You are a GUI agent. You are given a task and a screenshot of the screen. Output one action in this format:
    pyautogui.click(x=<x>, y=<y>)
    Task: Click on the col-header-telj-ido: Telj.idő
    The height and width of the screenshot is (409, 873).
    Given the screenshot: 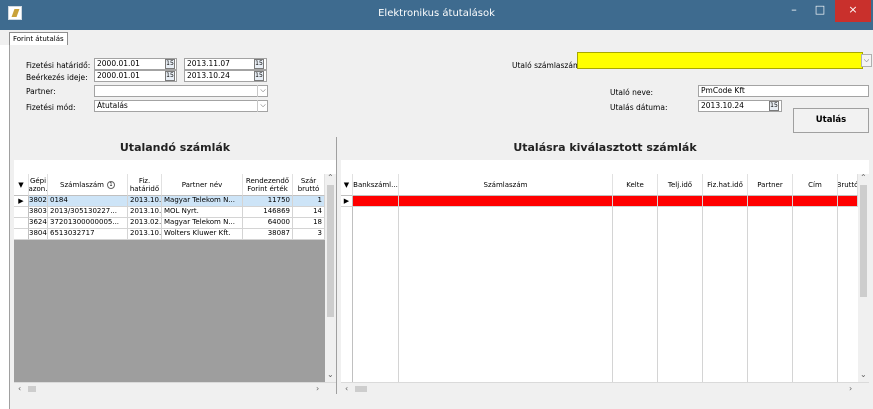 What is the action you would take?
    pyautogui.click(x=680, y=185)
    